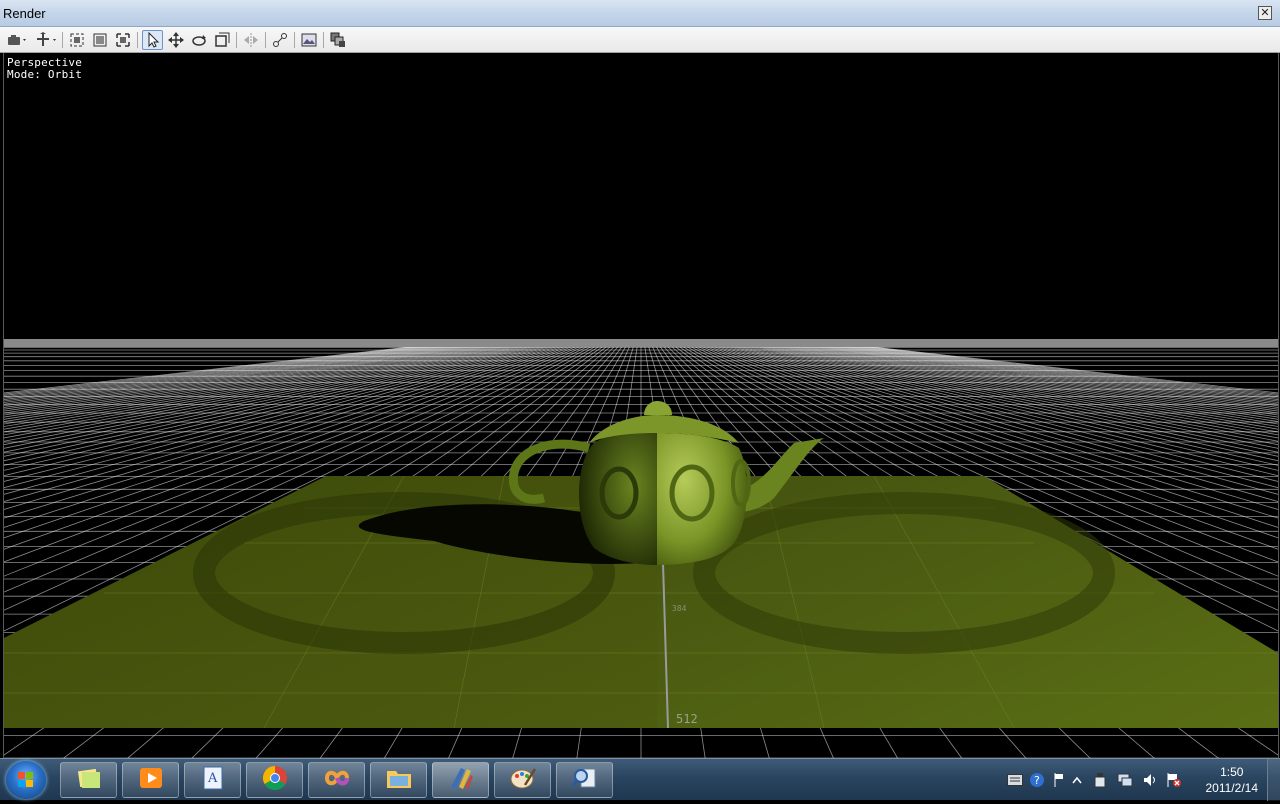  What do you see at coordinates (1232, 772) in the screenshot?
I see `clock-time: 1:50` at bounding box center [1232, 772].